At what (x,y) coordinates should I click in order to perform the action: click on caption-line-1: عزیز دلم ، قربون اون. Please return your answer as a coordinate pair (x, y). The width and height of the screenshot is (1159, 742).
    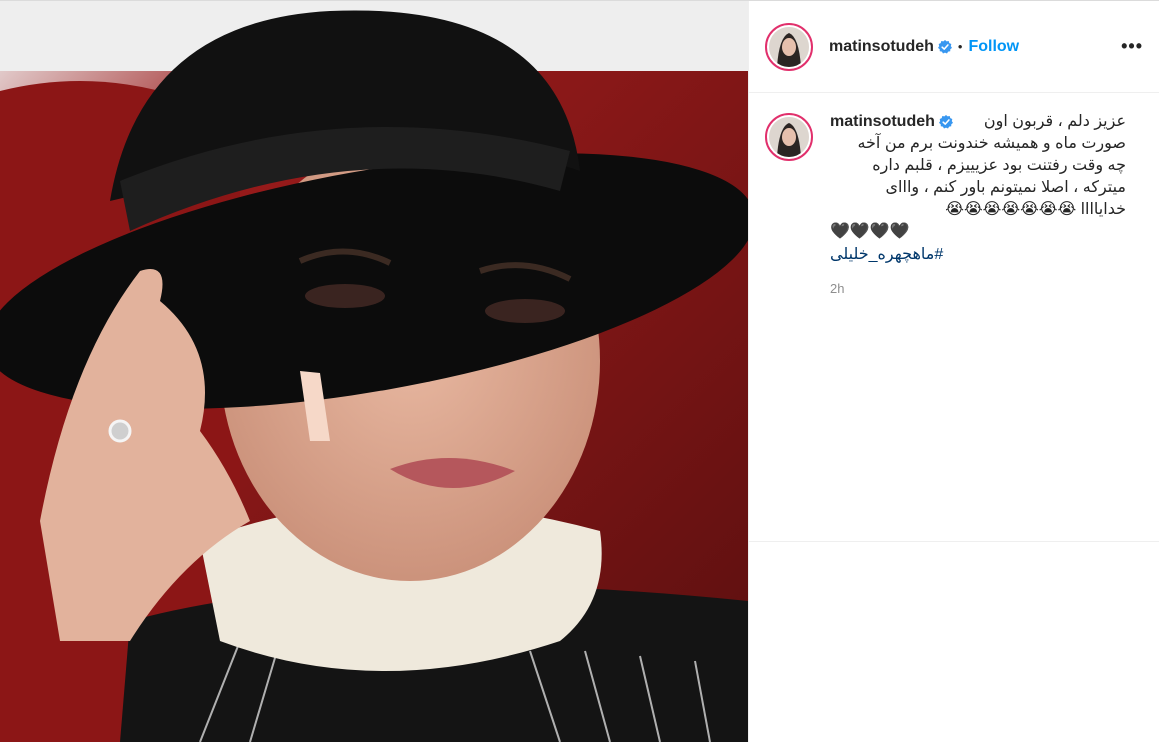
    Looking at the image, I should click on (1054, 121).